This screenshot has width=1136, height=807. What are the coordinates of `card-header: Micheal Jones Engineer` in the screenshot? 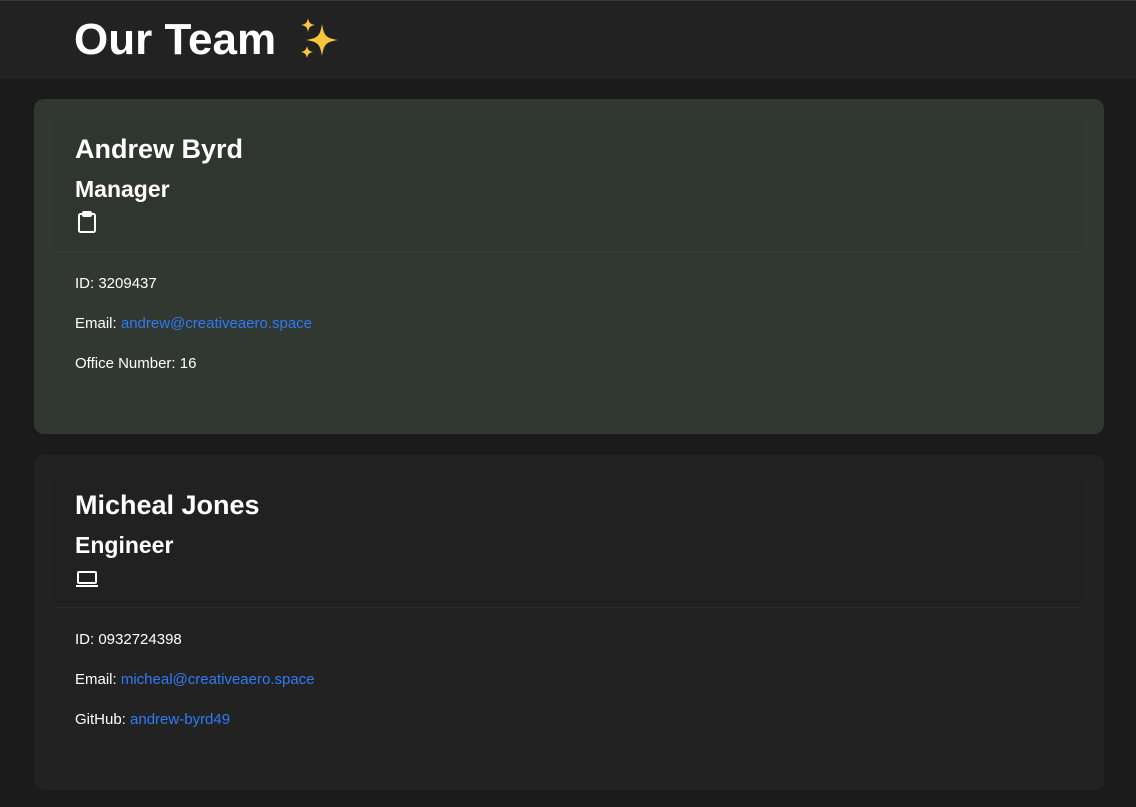 It's located at (568, 541).